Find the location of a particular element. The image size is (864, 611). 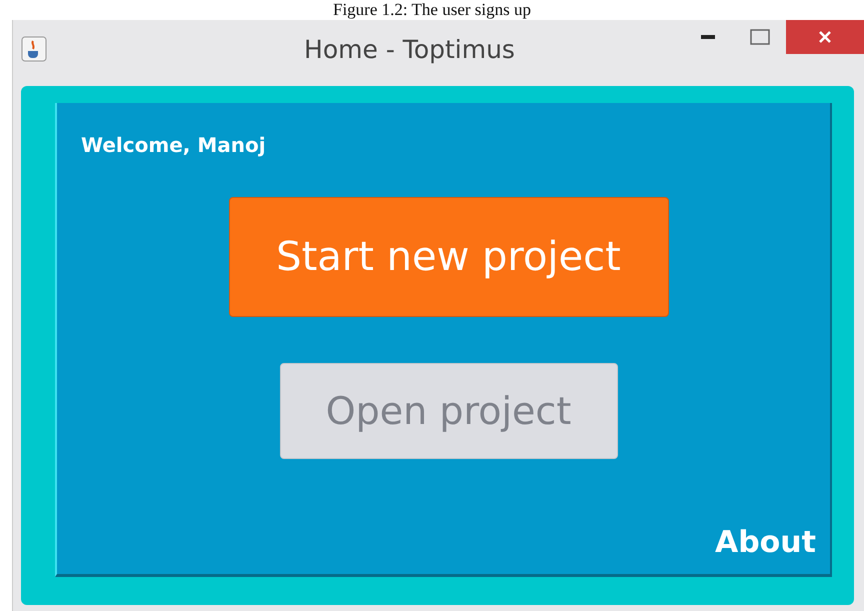

window-title: Home - Toptimus is located at coordinates (409, 49).